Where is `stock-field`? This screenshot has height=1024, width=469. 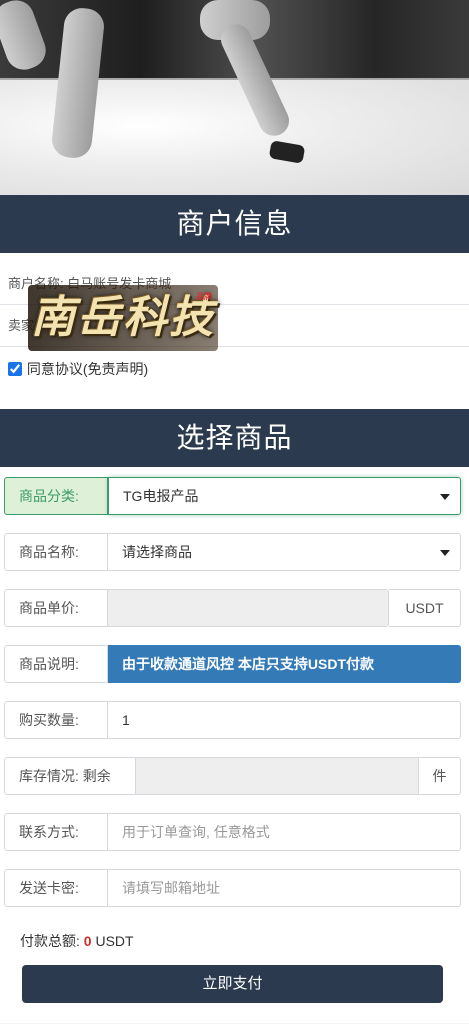 stock-field is located at coordinates (277, 776).